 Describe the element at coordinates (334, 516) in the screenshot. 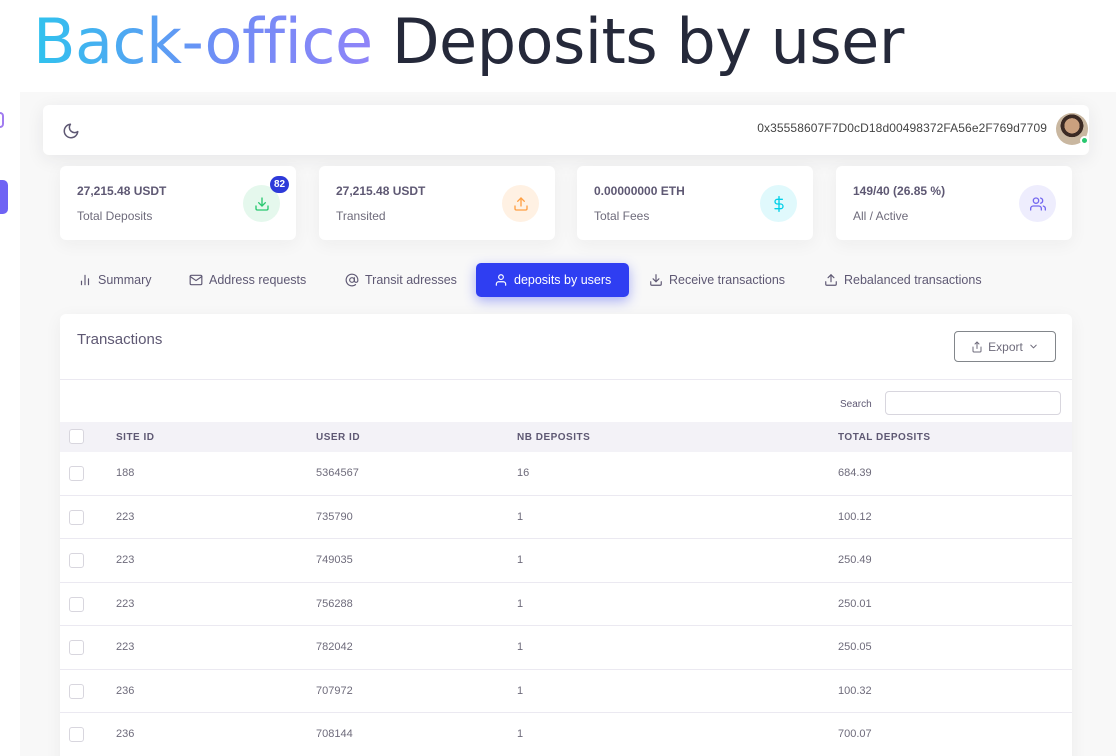

I see `cell-user-id: 735790` at that location.